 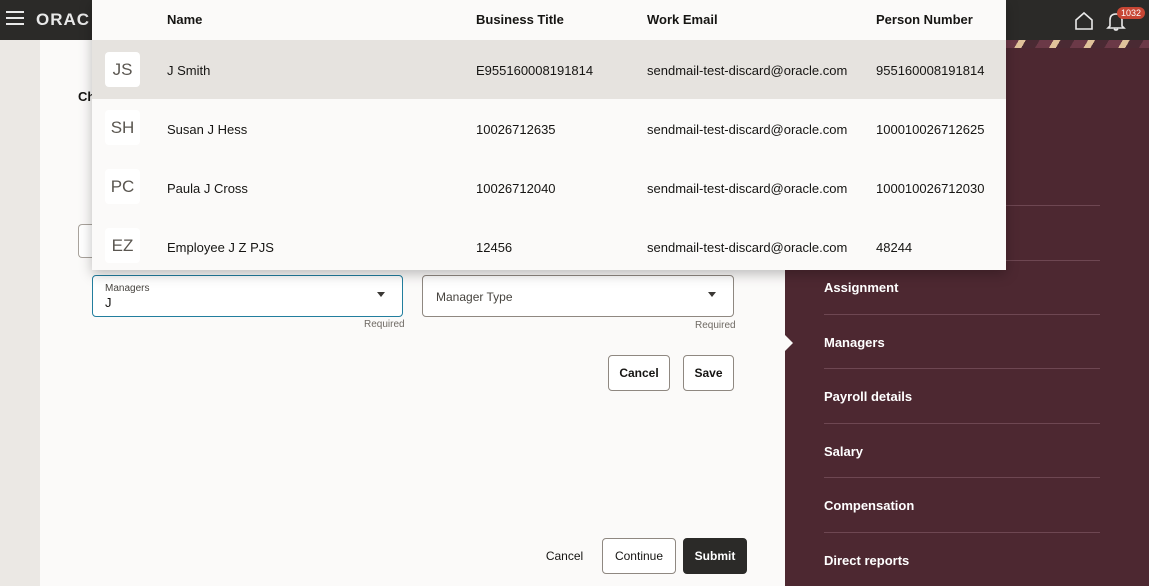 I want to click on row-person-number: 100010026712030, so click(x=930, y=188).